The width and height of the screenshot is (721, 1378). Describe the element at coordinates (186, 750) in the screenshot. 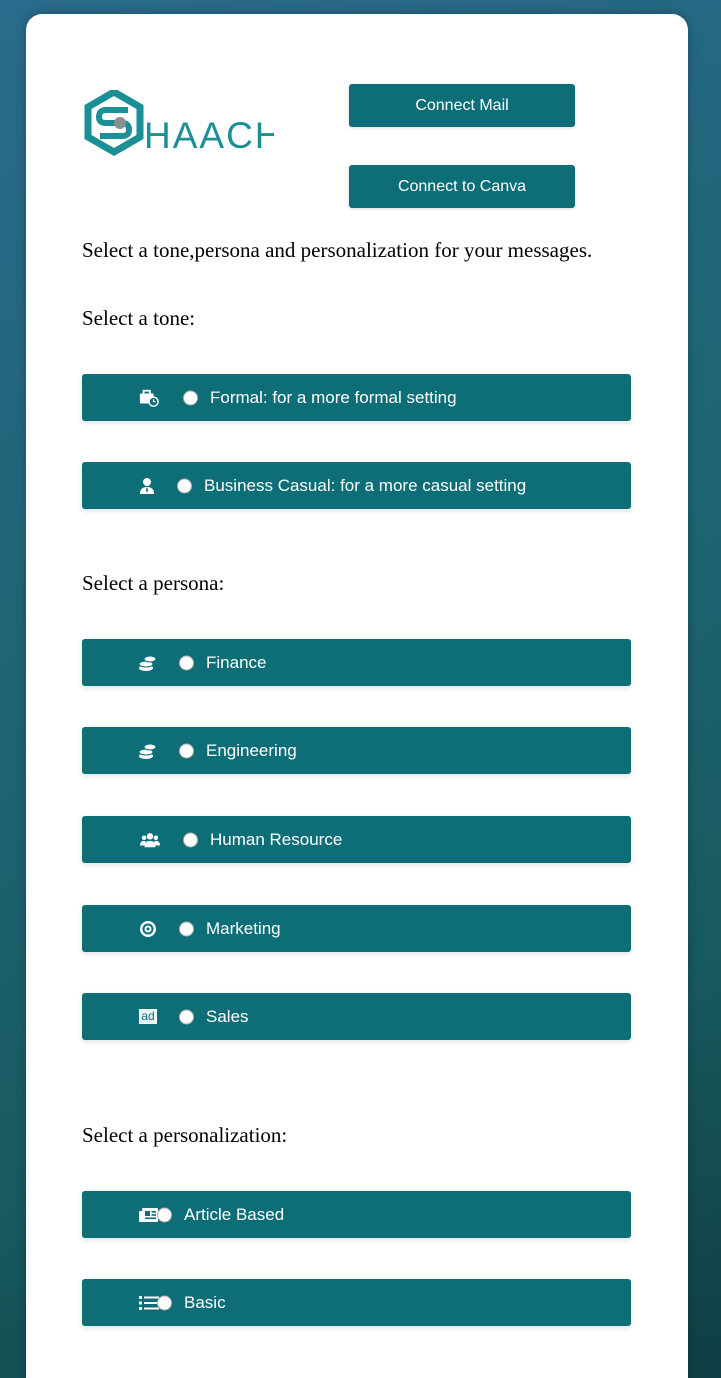

I see `persona-engineering-radio` at that location.